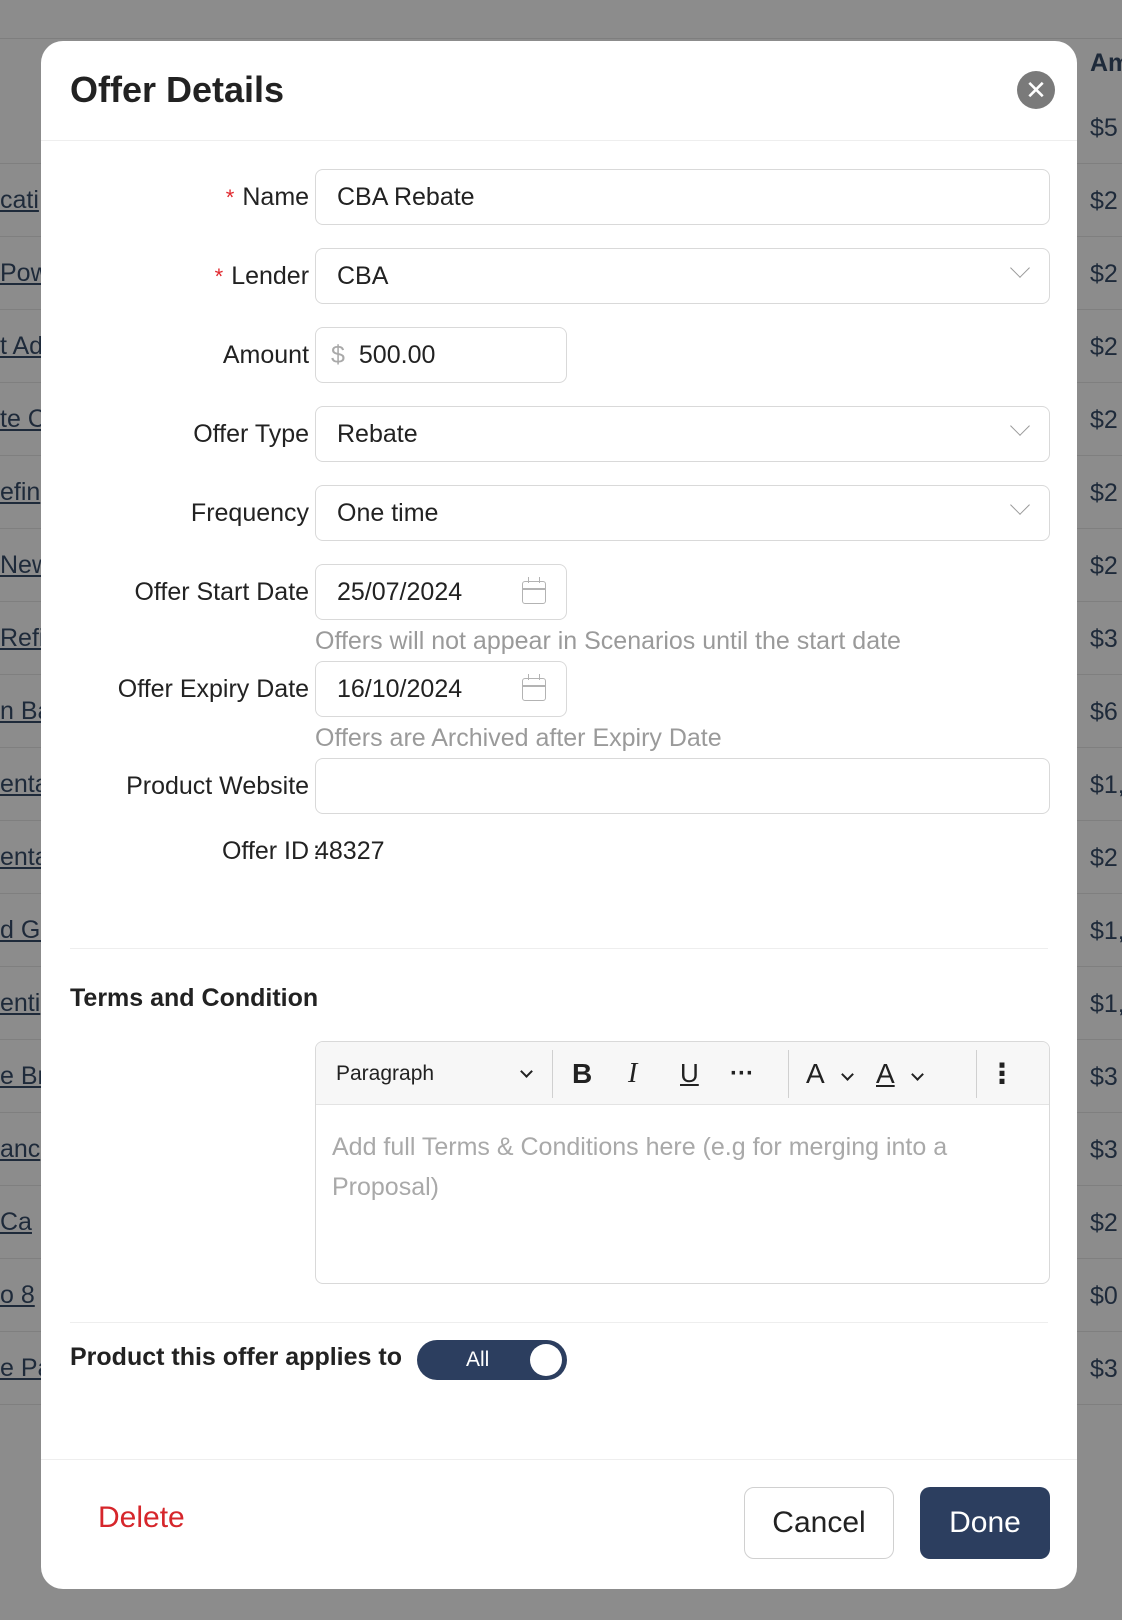  What do you see at coordinates (20, 1368) in the screenshot?
I see `bg-name-link: e Pa` at bounding box center [20, 1368].